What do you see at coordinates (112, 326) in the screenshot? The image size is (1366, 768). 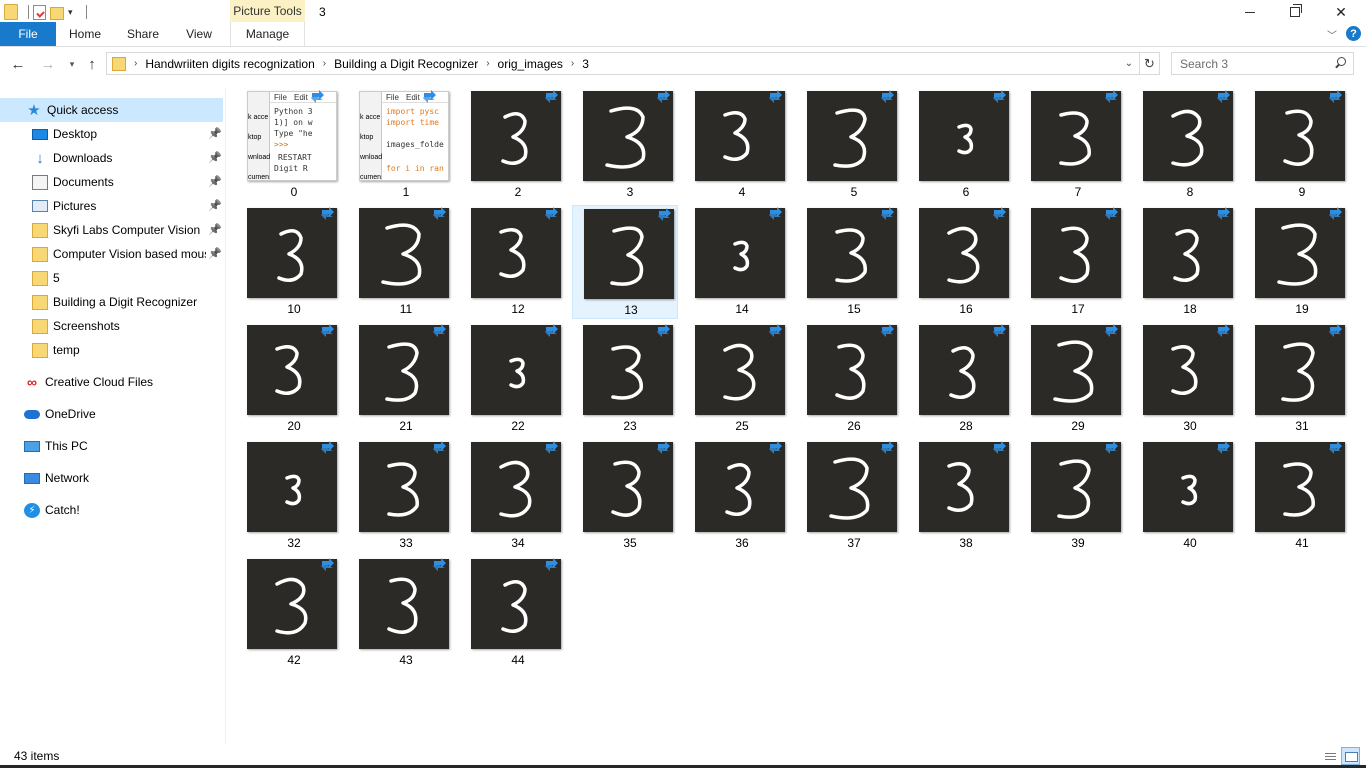 I see `sidebar-item-screenshots: Screenshots` at bounding box center [112, 326].